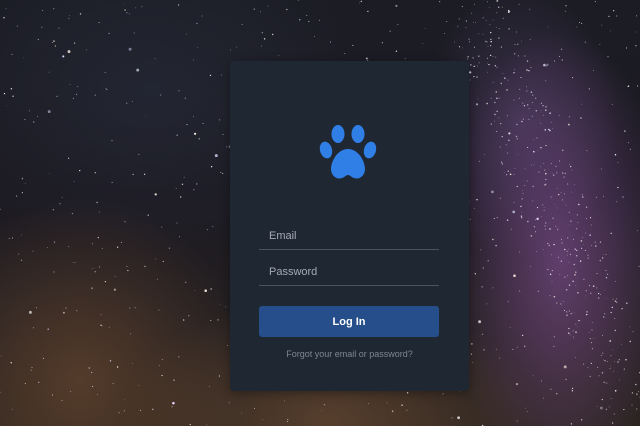 The image size is (640, 426). I want to click on email-input, so click(349, 236).